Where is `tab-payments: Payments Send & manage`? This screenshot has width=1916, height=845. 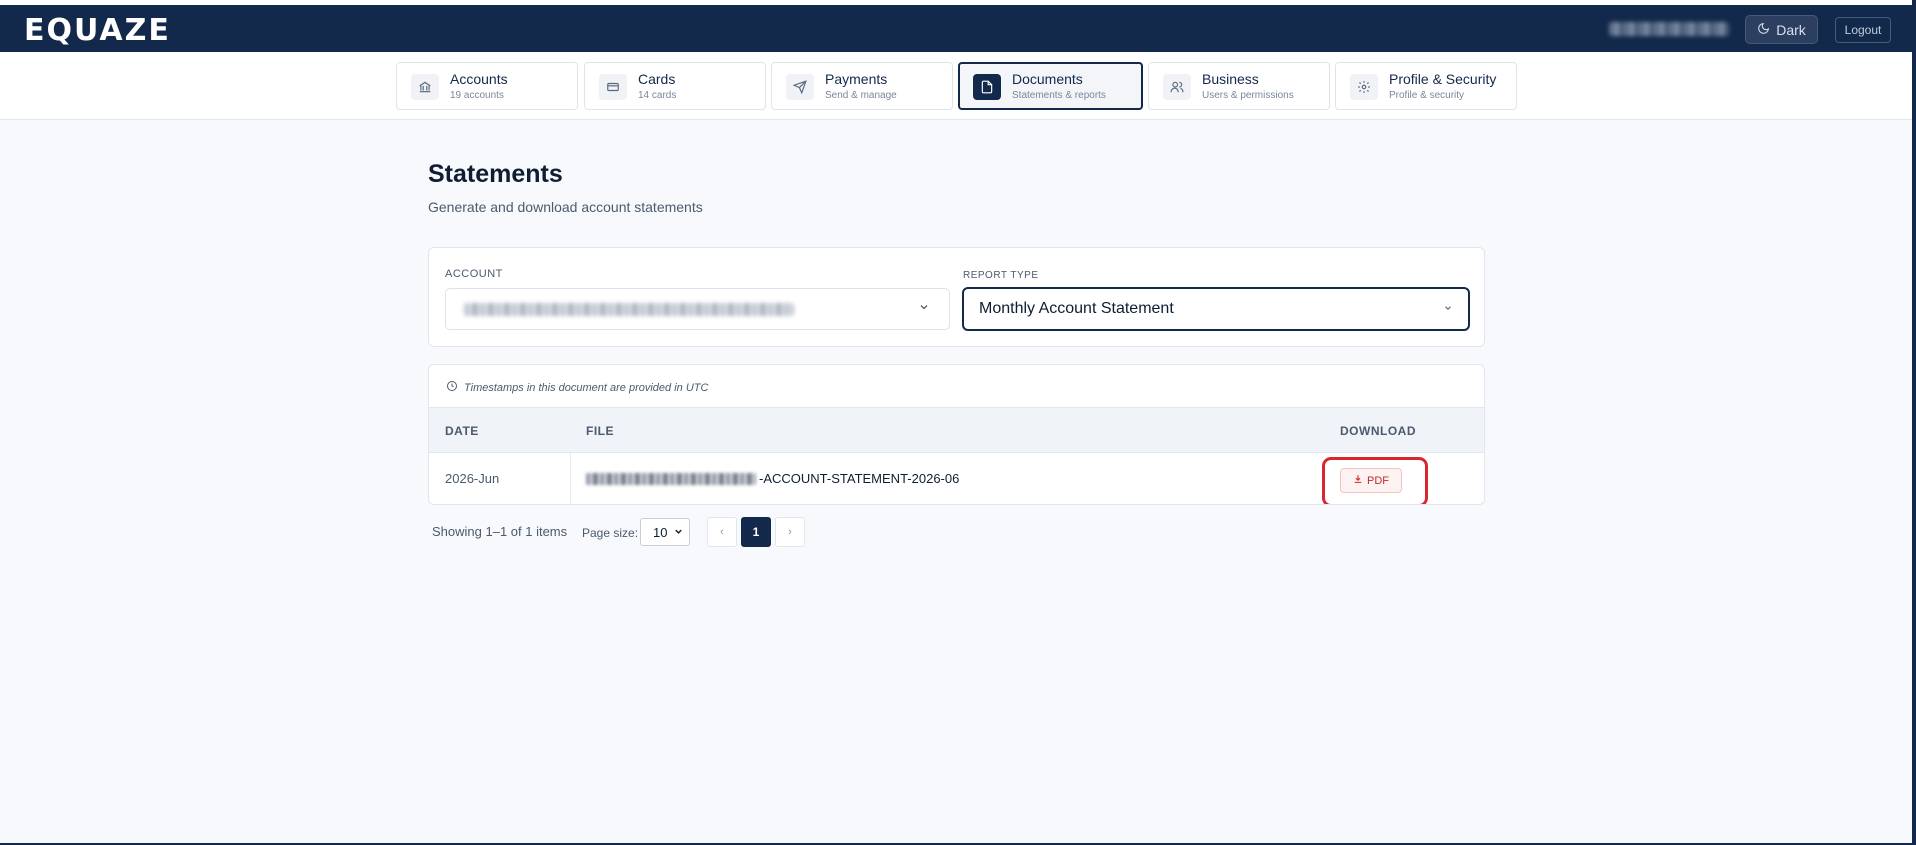
tab-payments: Payments Send & manage is located at coordinates (862, 86).